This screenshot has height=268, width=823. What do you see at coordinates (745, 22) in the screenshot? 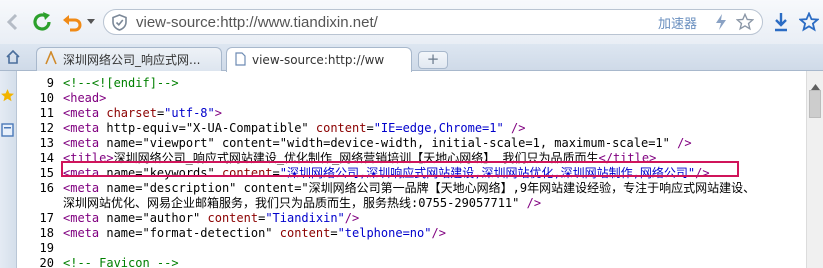
I see `favorite-star-icon` at bounding box center [745, 22].